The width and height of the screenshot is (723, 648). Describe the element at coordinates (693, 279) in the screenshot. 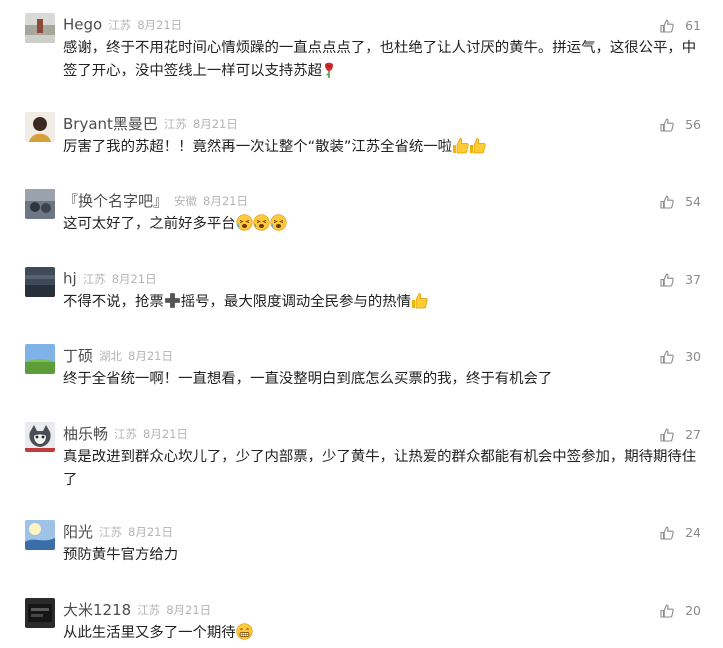

I see `like-count: 37` at that location.